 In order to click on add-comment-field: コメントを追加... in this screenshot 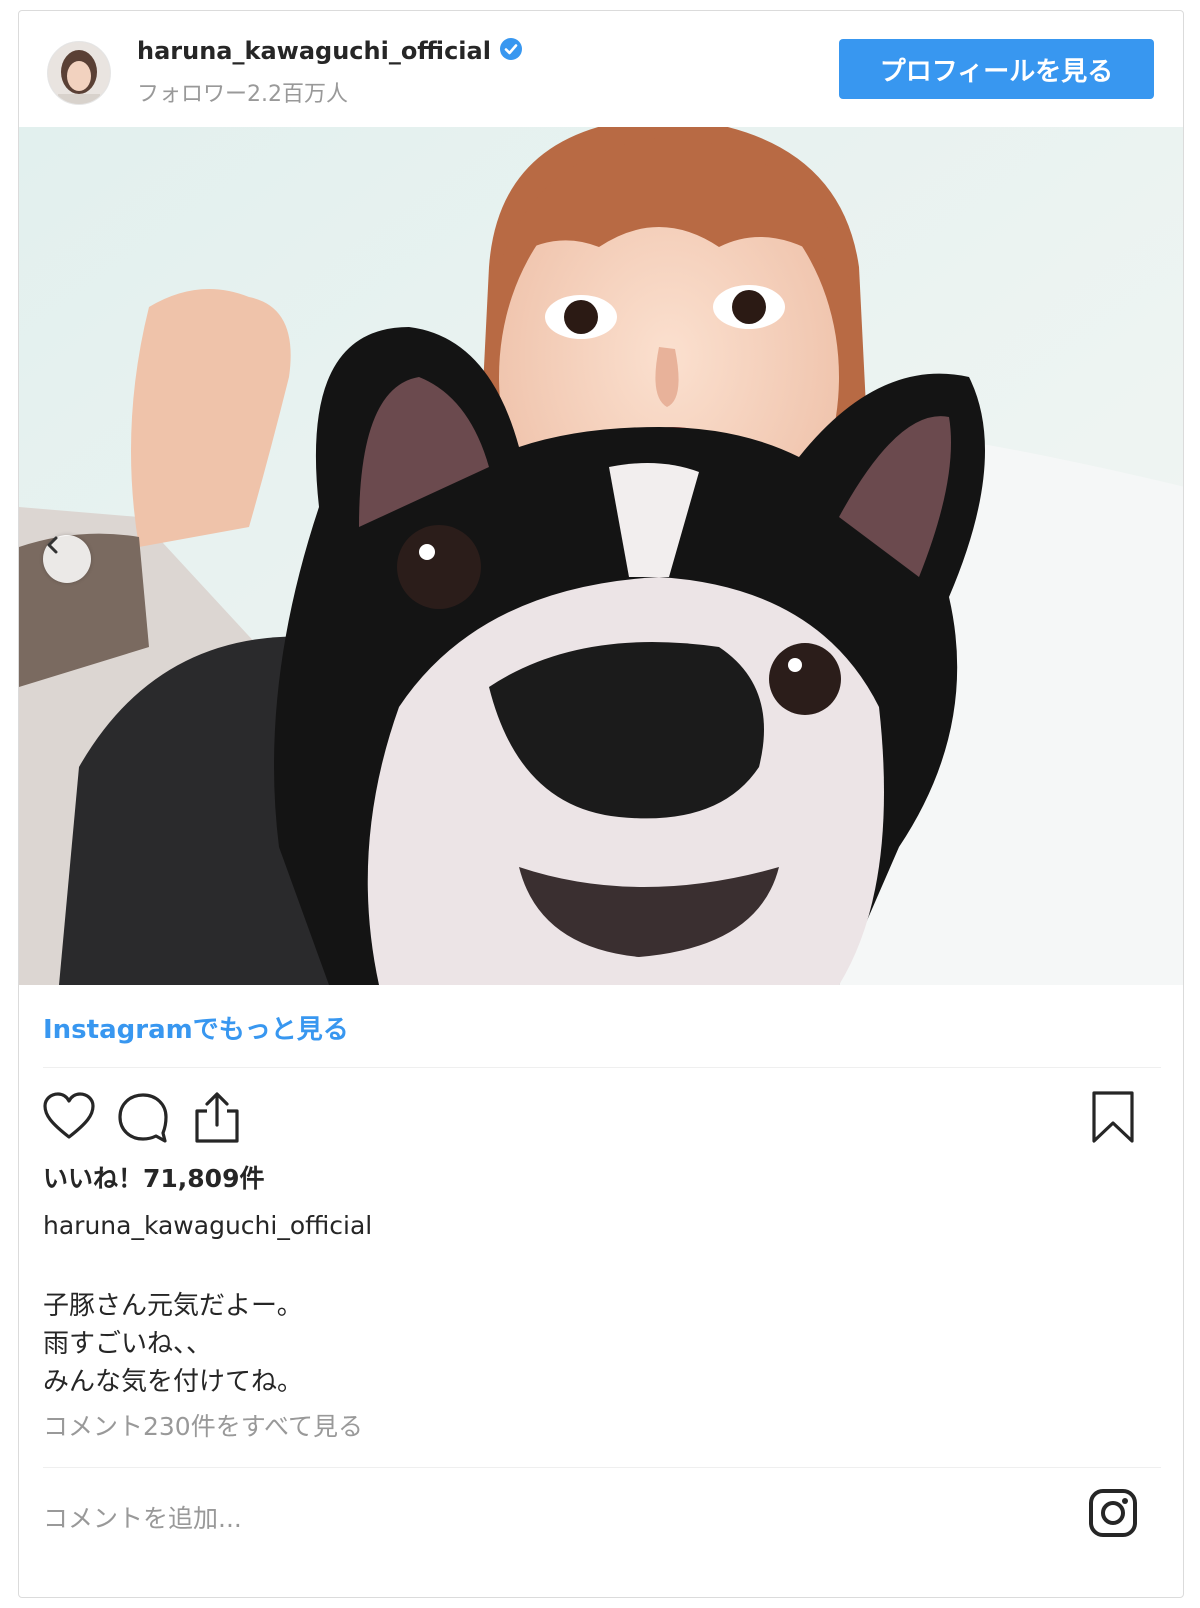, I will do `click(142, 1517)`.